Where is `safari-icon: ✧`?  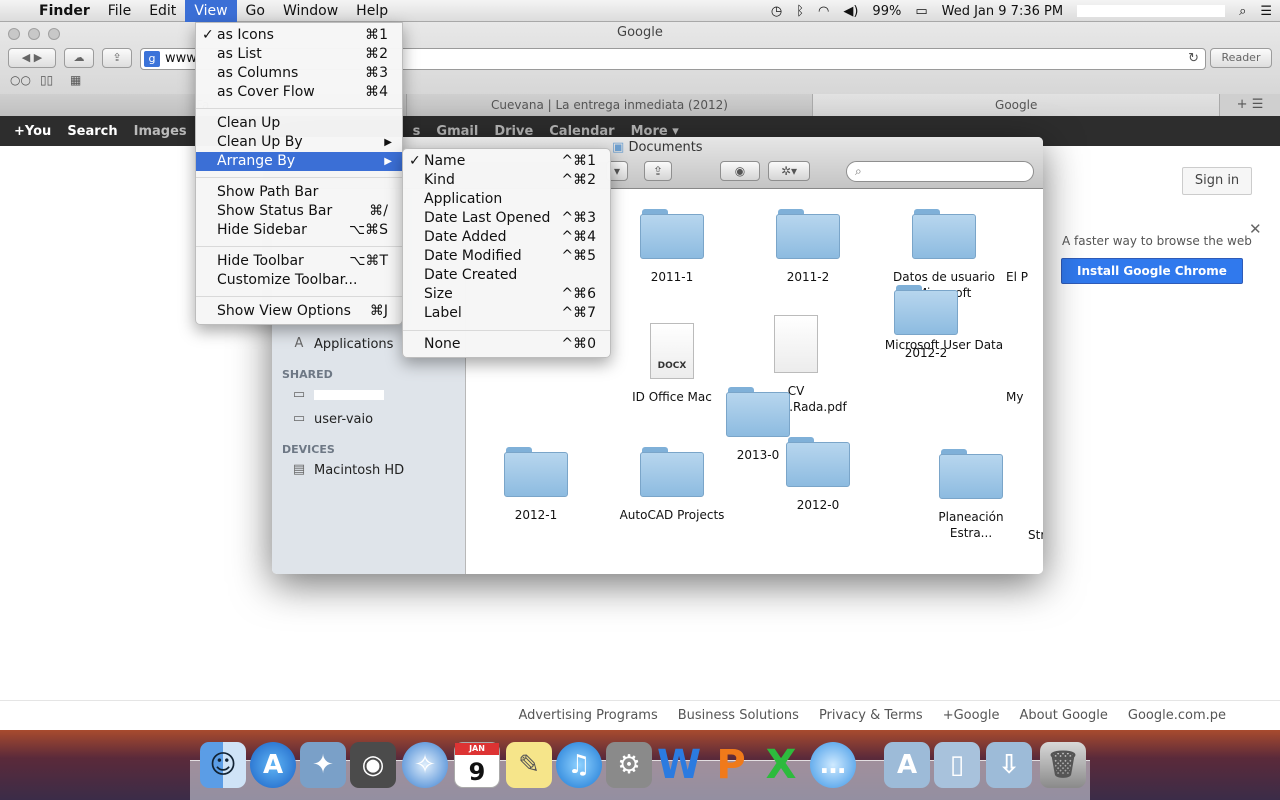
safari-icon: ✧ is located at coordinates (425, 765).